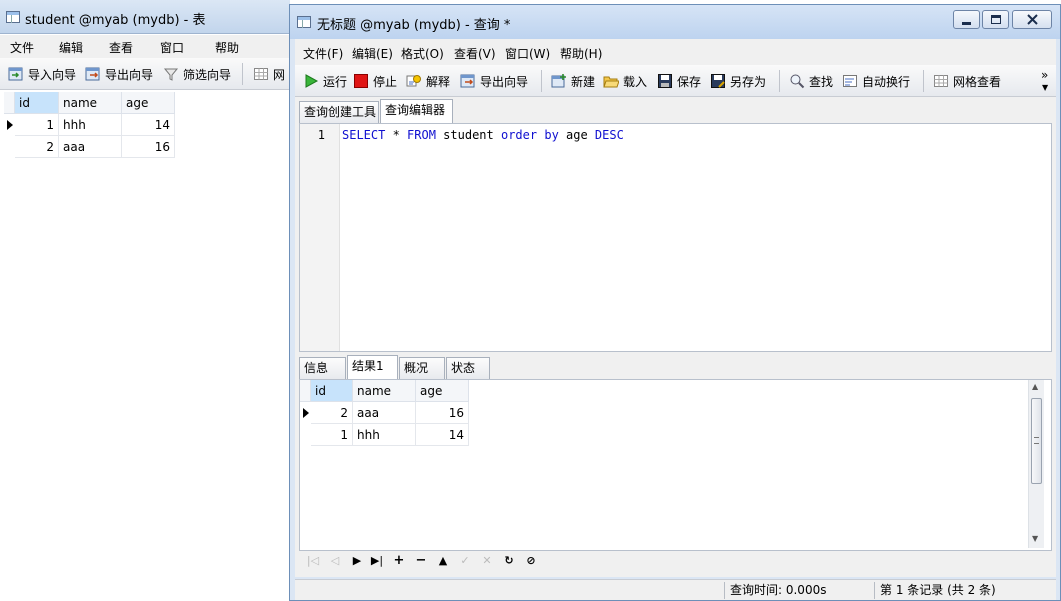 The image size is (1061, 601). I want to click on sql-text: *, so click(396, 135).